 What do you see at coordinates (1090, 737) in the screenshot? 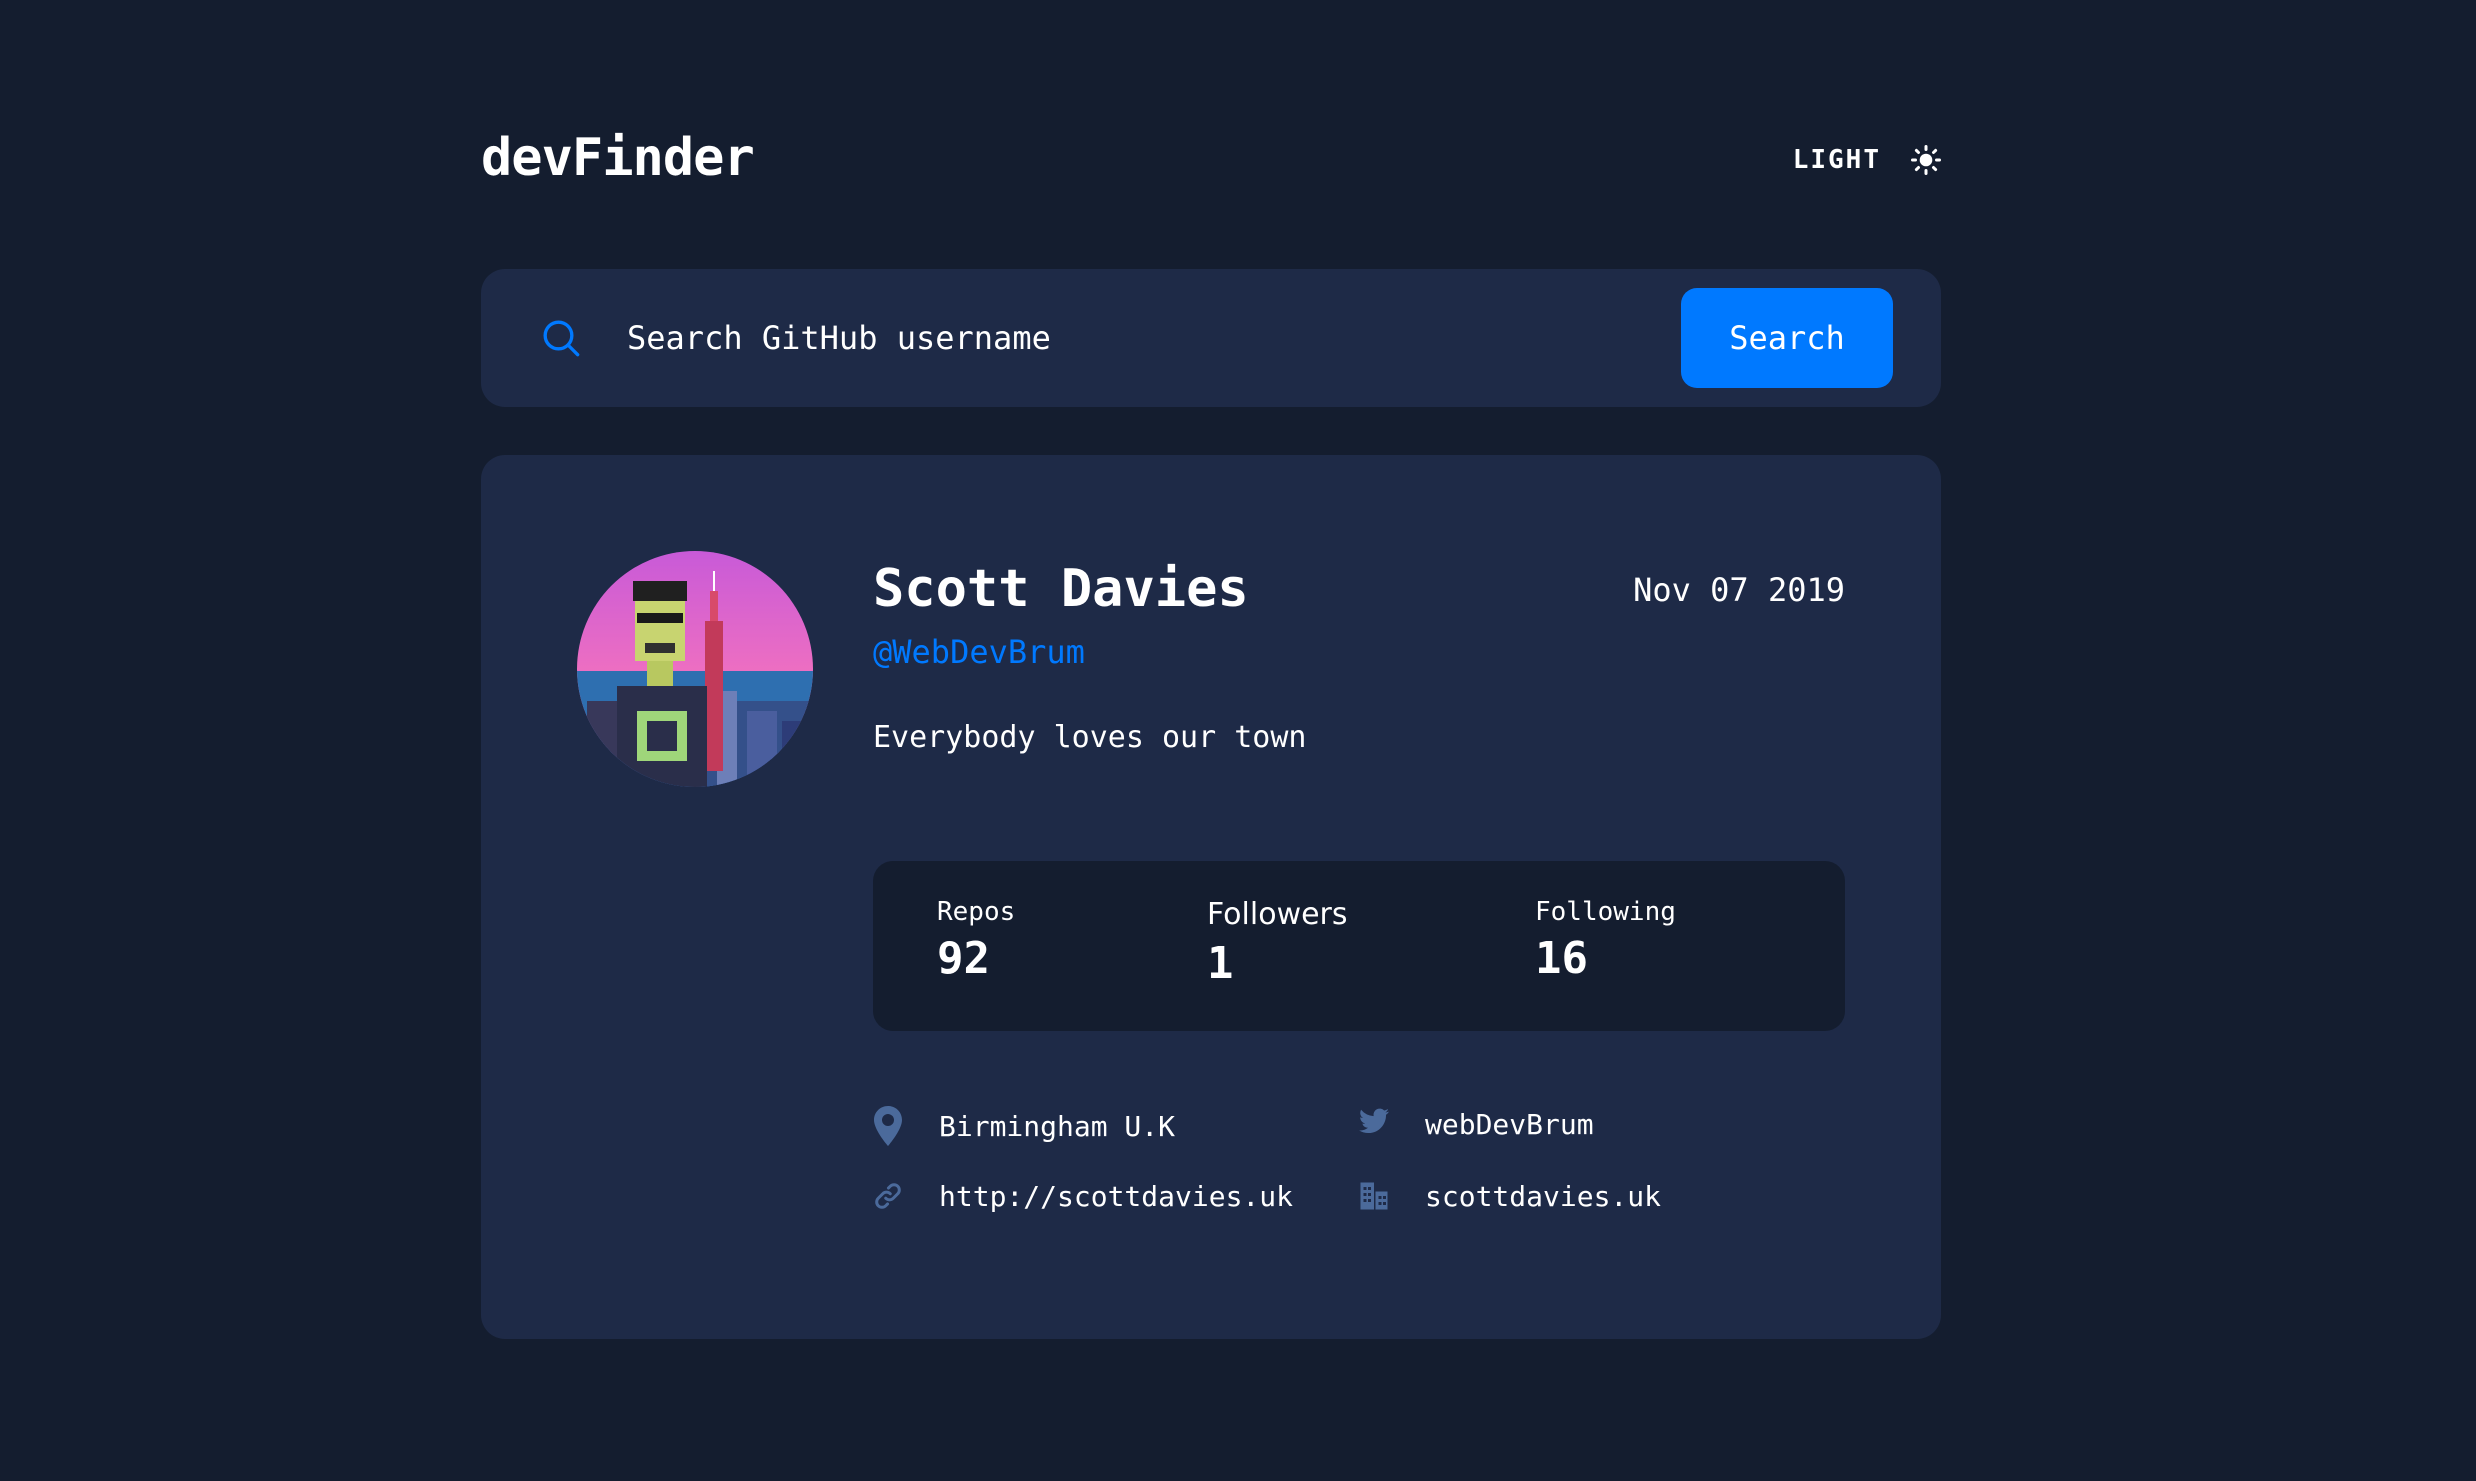
I see `profile-bio: Everybody loves our town` at bounding box center [1090, 737].